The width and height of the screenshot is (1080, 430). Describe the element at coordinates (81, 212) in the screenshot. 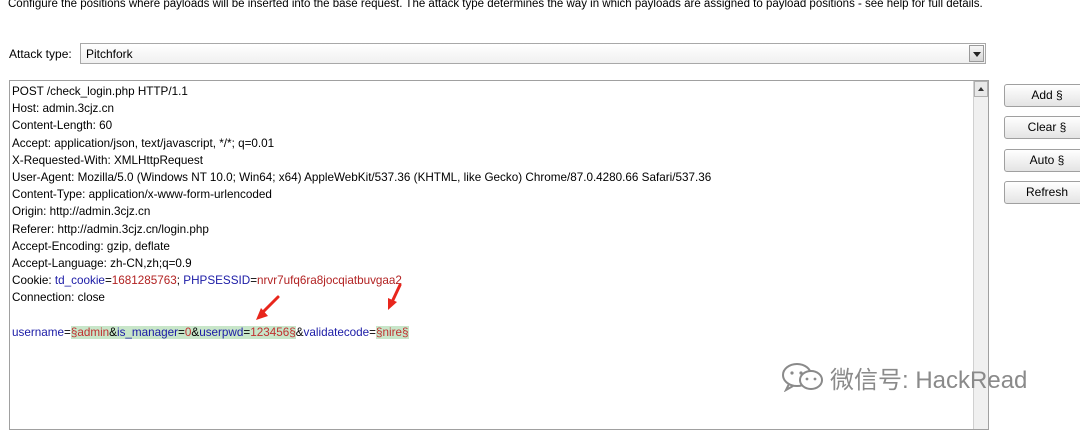

I see `header-line: Origin: http://admin.3cjz.cn` at that location.